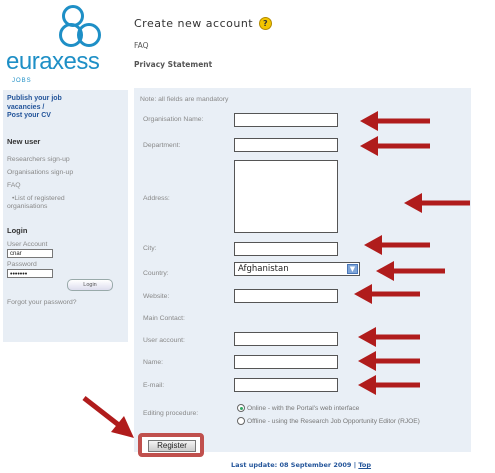 This screenshot has height=473, width=495. Describe the element at coordinates (410, 271) in the screenshot. I see `arrow-country-icon` at that location.